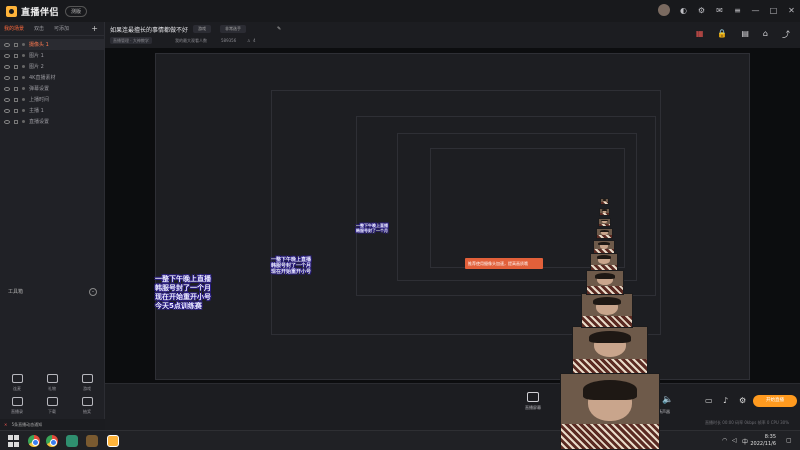 Image resolution: width=800 pixels, height=450 pixels. What do you see at coordinates (87, 388) in the screenshot?
I see `tool-label: 游戏` at bounding box center [87, 388].